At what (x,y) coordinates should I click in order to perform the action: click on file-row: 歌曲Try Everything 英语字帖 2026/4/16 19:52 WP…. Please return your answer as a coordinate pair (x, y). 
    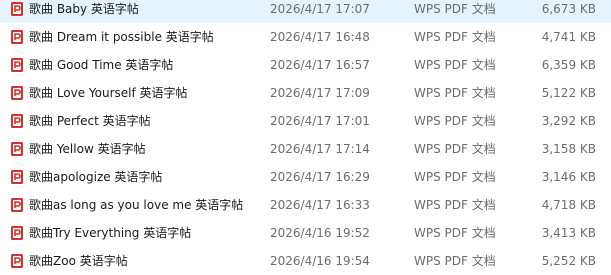
    Looking at the image, I should click on (305, 233).